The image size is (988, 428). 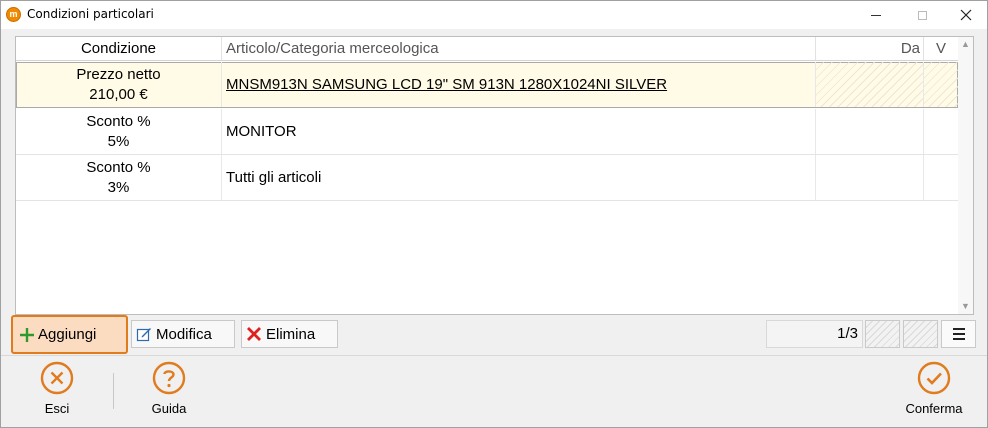 I want to click on table-row: Sconto % 5% MONITOR, so click(x=487, y=132).